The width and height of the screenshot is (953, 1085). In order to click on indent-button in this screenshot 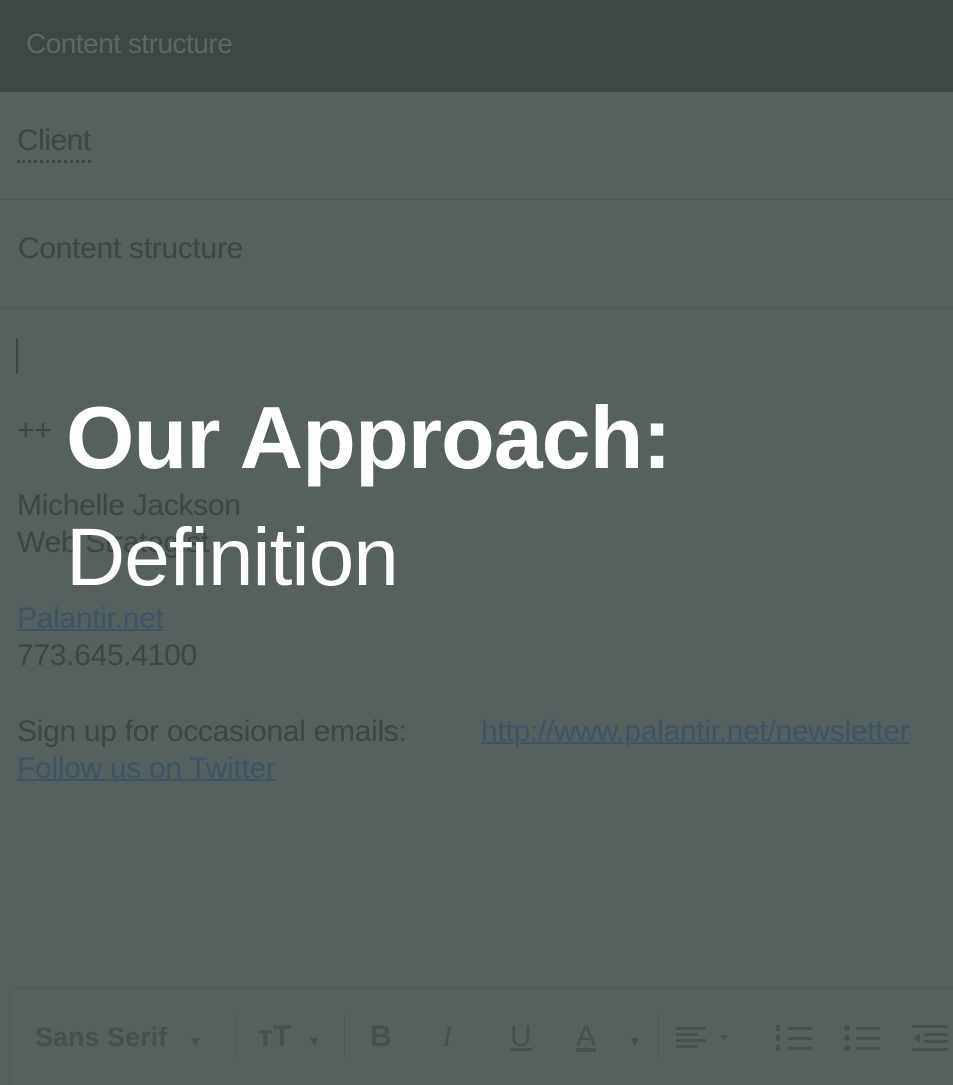, I will do `click(932, 1037)`.